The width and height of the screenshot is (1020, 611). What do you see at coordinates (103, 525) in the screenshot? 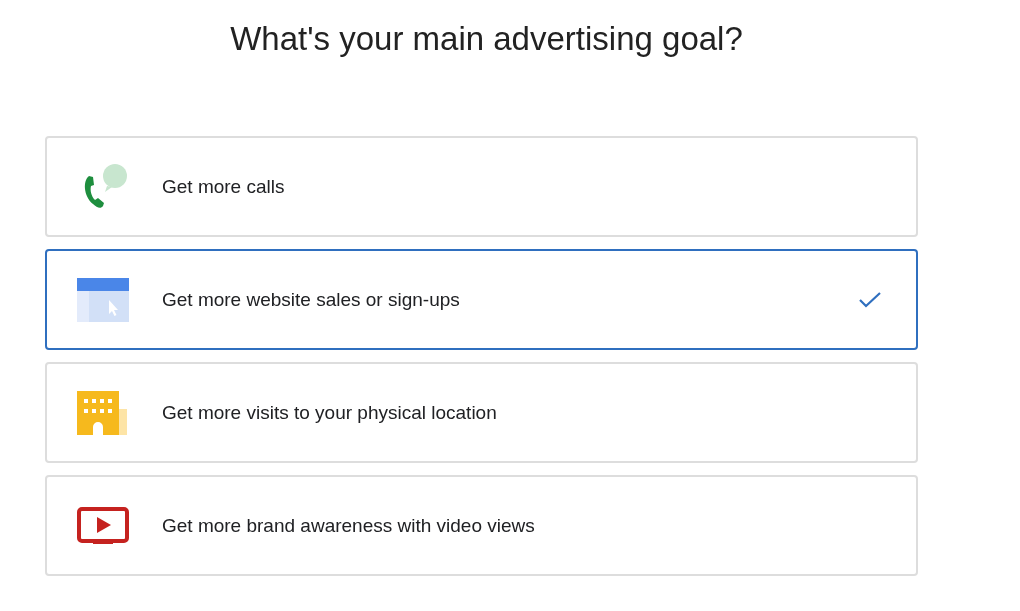
I see `video-play-icon` at bounding box center [103, 525].